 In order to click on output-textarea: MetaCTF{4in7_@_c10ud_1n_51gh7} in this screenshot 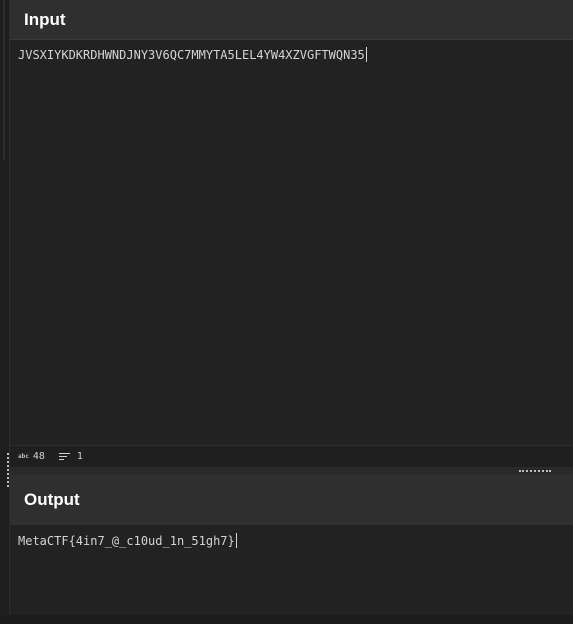, I will do `click(291, 570)`.